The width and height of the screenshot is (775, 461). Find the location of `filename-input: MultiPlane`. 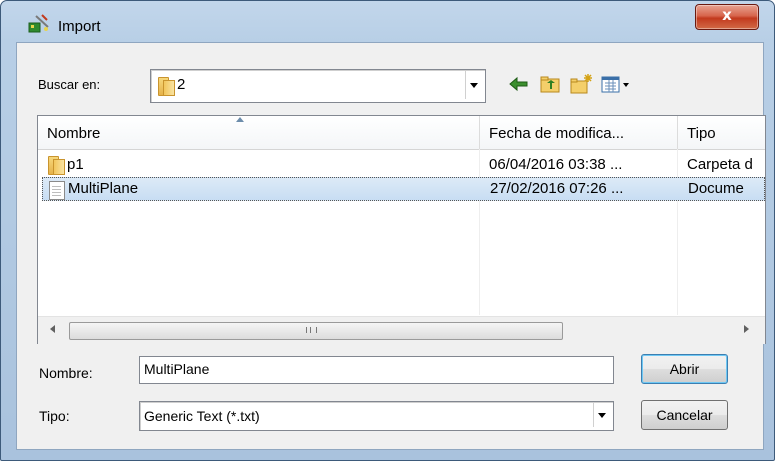

filename-input: MultiPlane is located at coordinates (376, 370).